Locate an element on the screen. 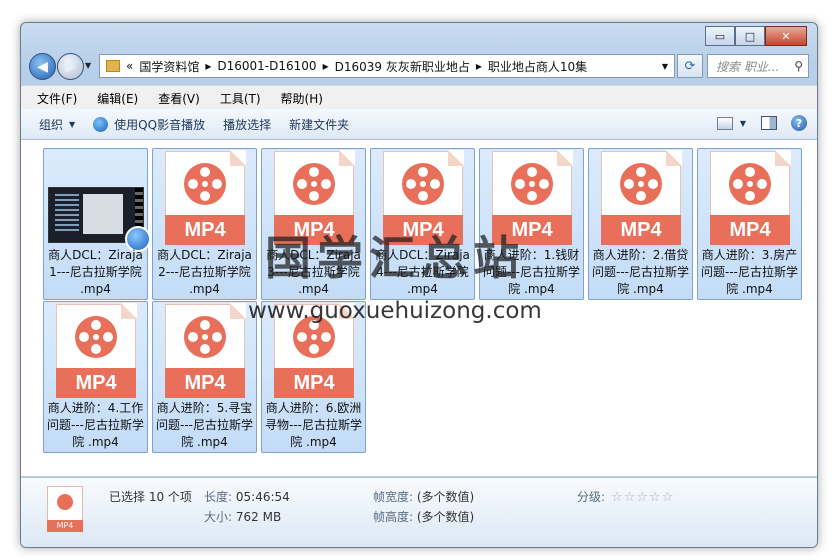  watermark-title: 国学汇总站 is located at coordinates (395, 258).